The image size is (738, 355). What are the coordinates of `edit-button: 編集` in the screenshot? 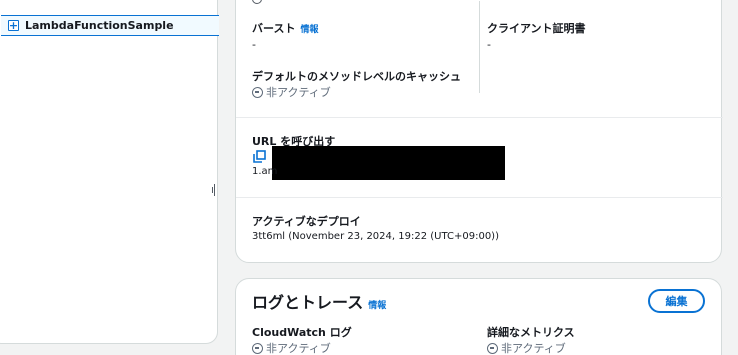 It's located at (676, 301).